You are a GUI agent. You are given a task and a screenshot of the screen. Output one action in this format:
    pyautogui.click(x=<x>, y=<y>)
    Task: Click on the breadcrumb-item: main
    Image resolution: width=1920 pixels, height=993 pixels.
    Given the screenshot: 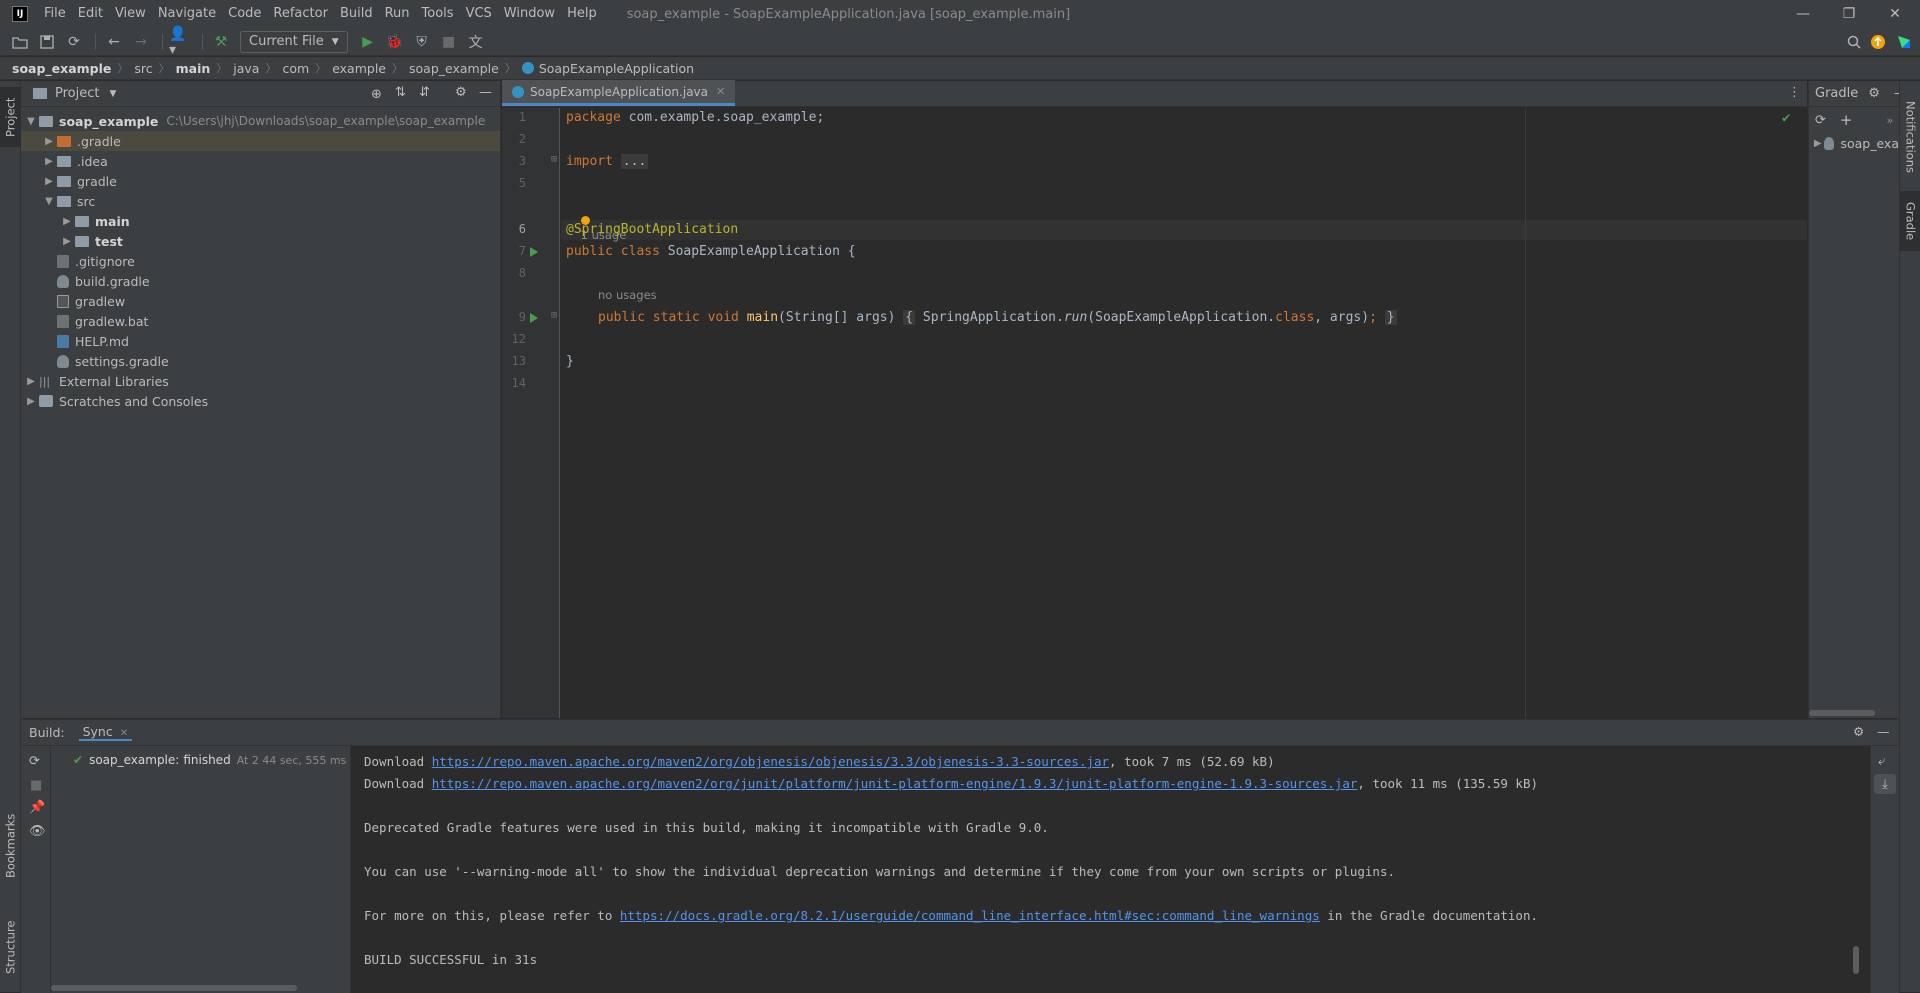 What is the action you would take?
    pyautogui.click(x=193, y=68)
    